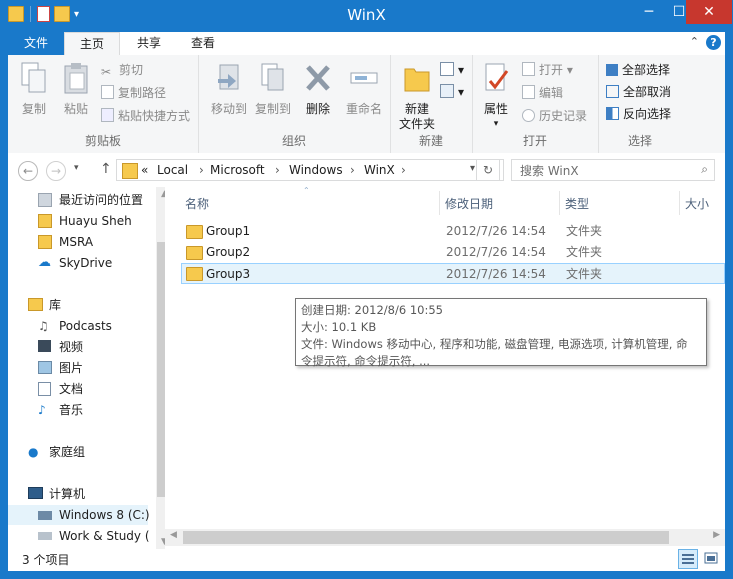  I want to click on address-dropdown-icon: ▾, so click(472, 168).